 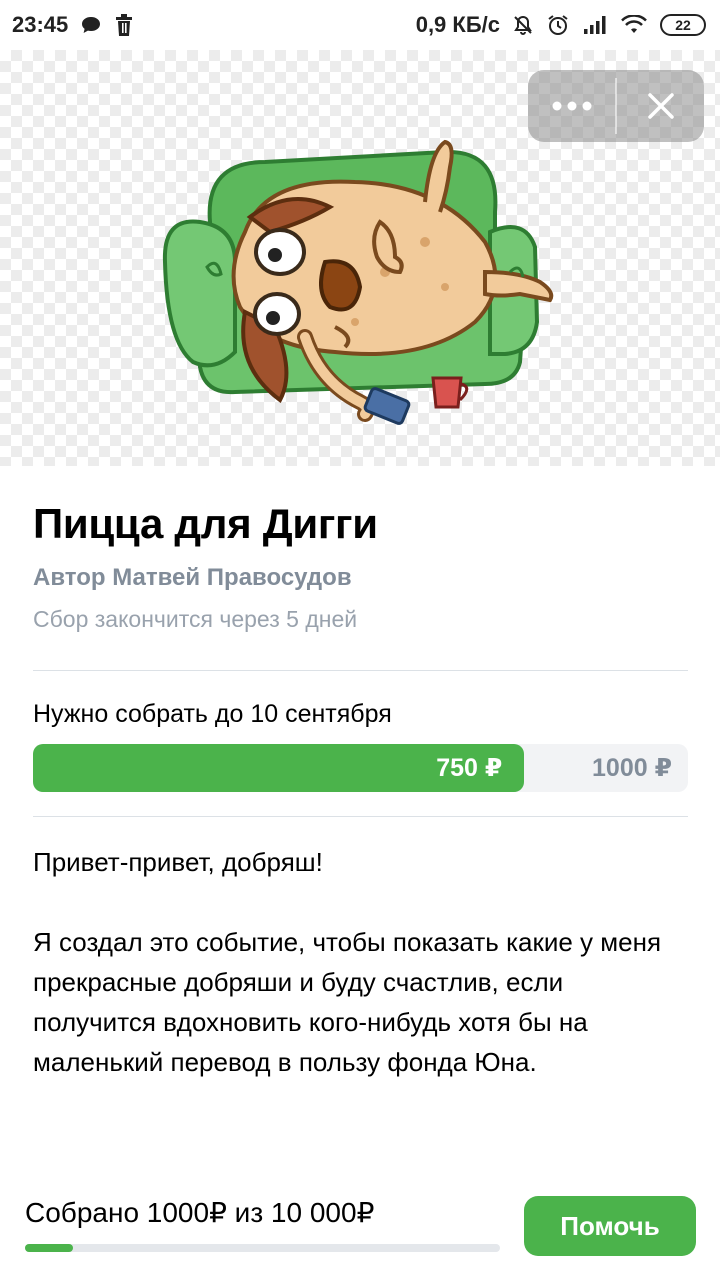 What do you see at coordinates (610, 1226) in the screenshot?
I see `help-button: Помочь` at bounding box center [610, 1226].